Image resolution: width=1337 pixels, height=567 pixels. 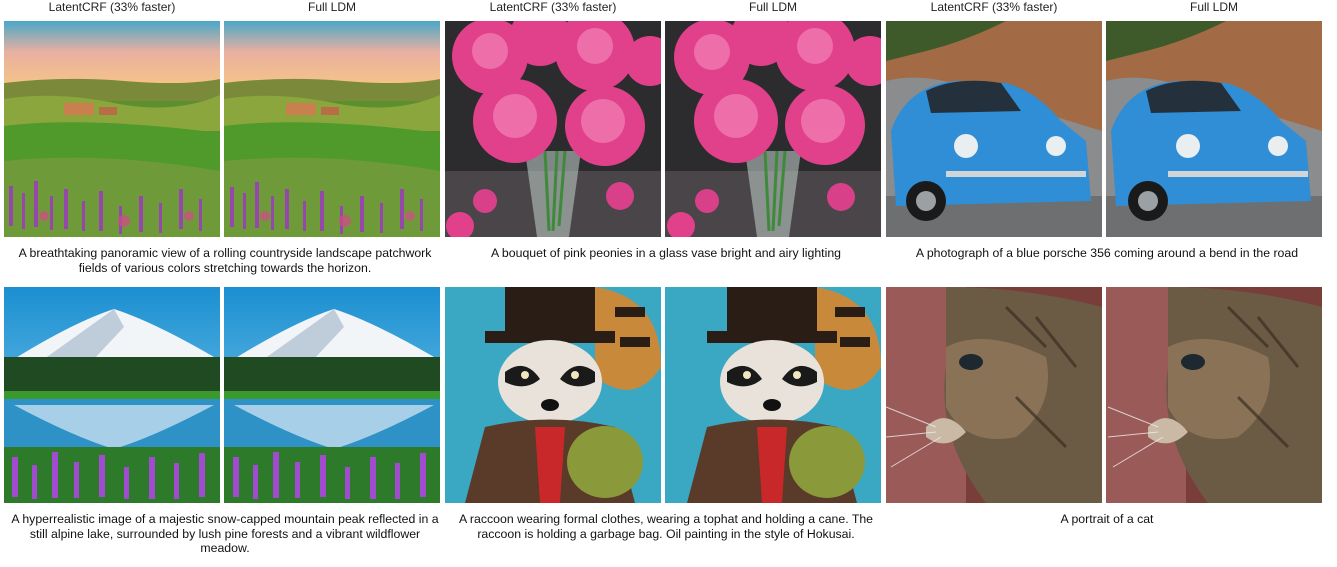 I want to click on peonies-latentcrf-image, so click(x=553, y=129).